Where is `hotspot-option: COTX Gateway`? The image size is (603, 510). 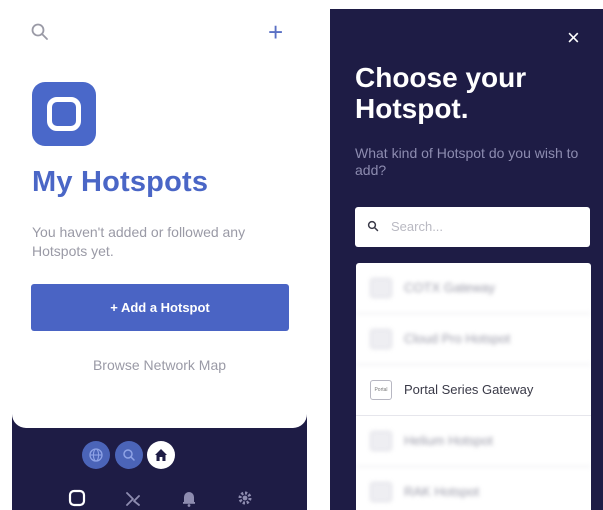
hotspot-option: COTX Gateway is located at coordinates (473, 288).